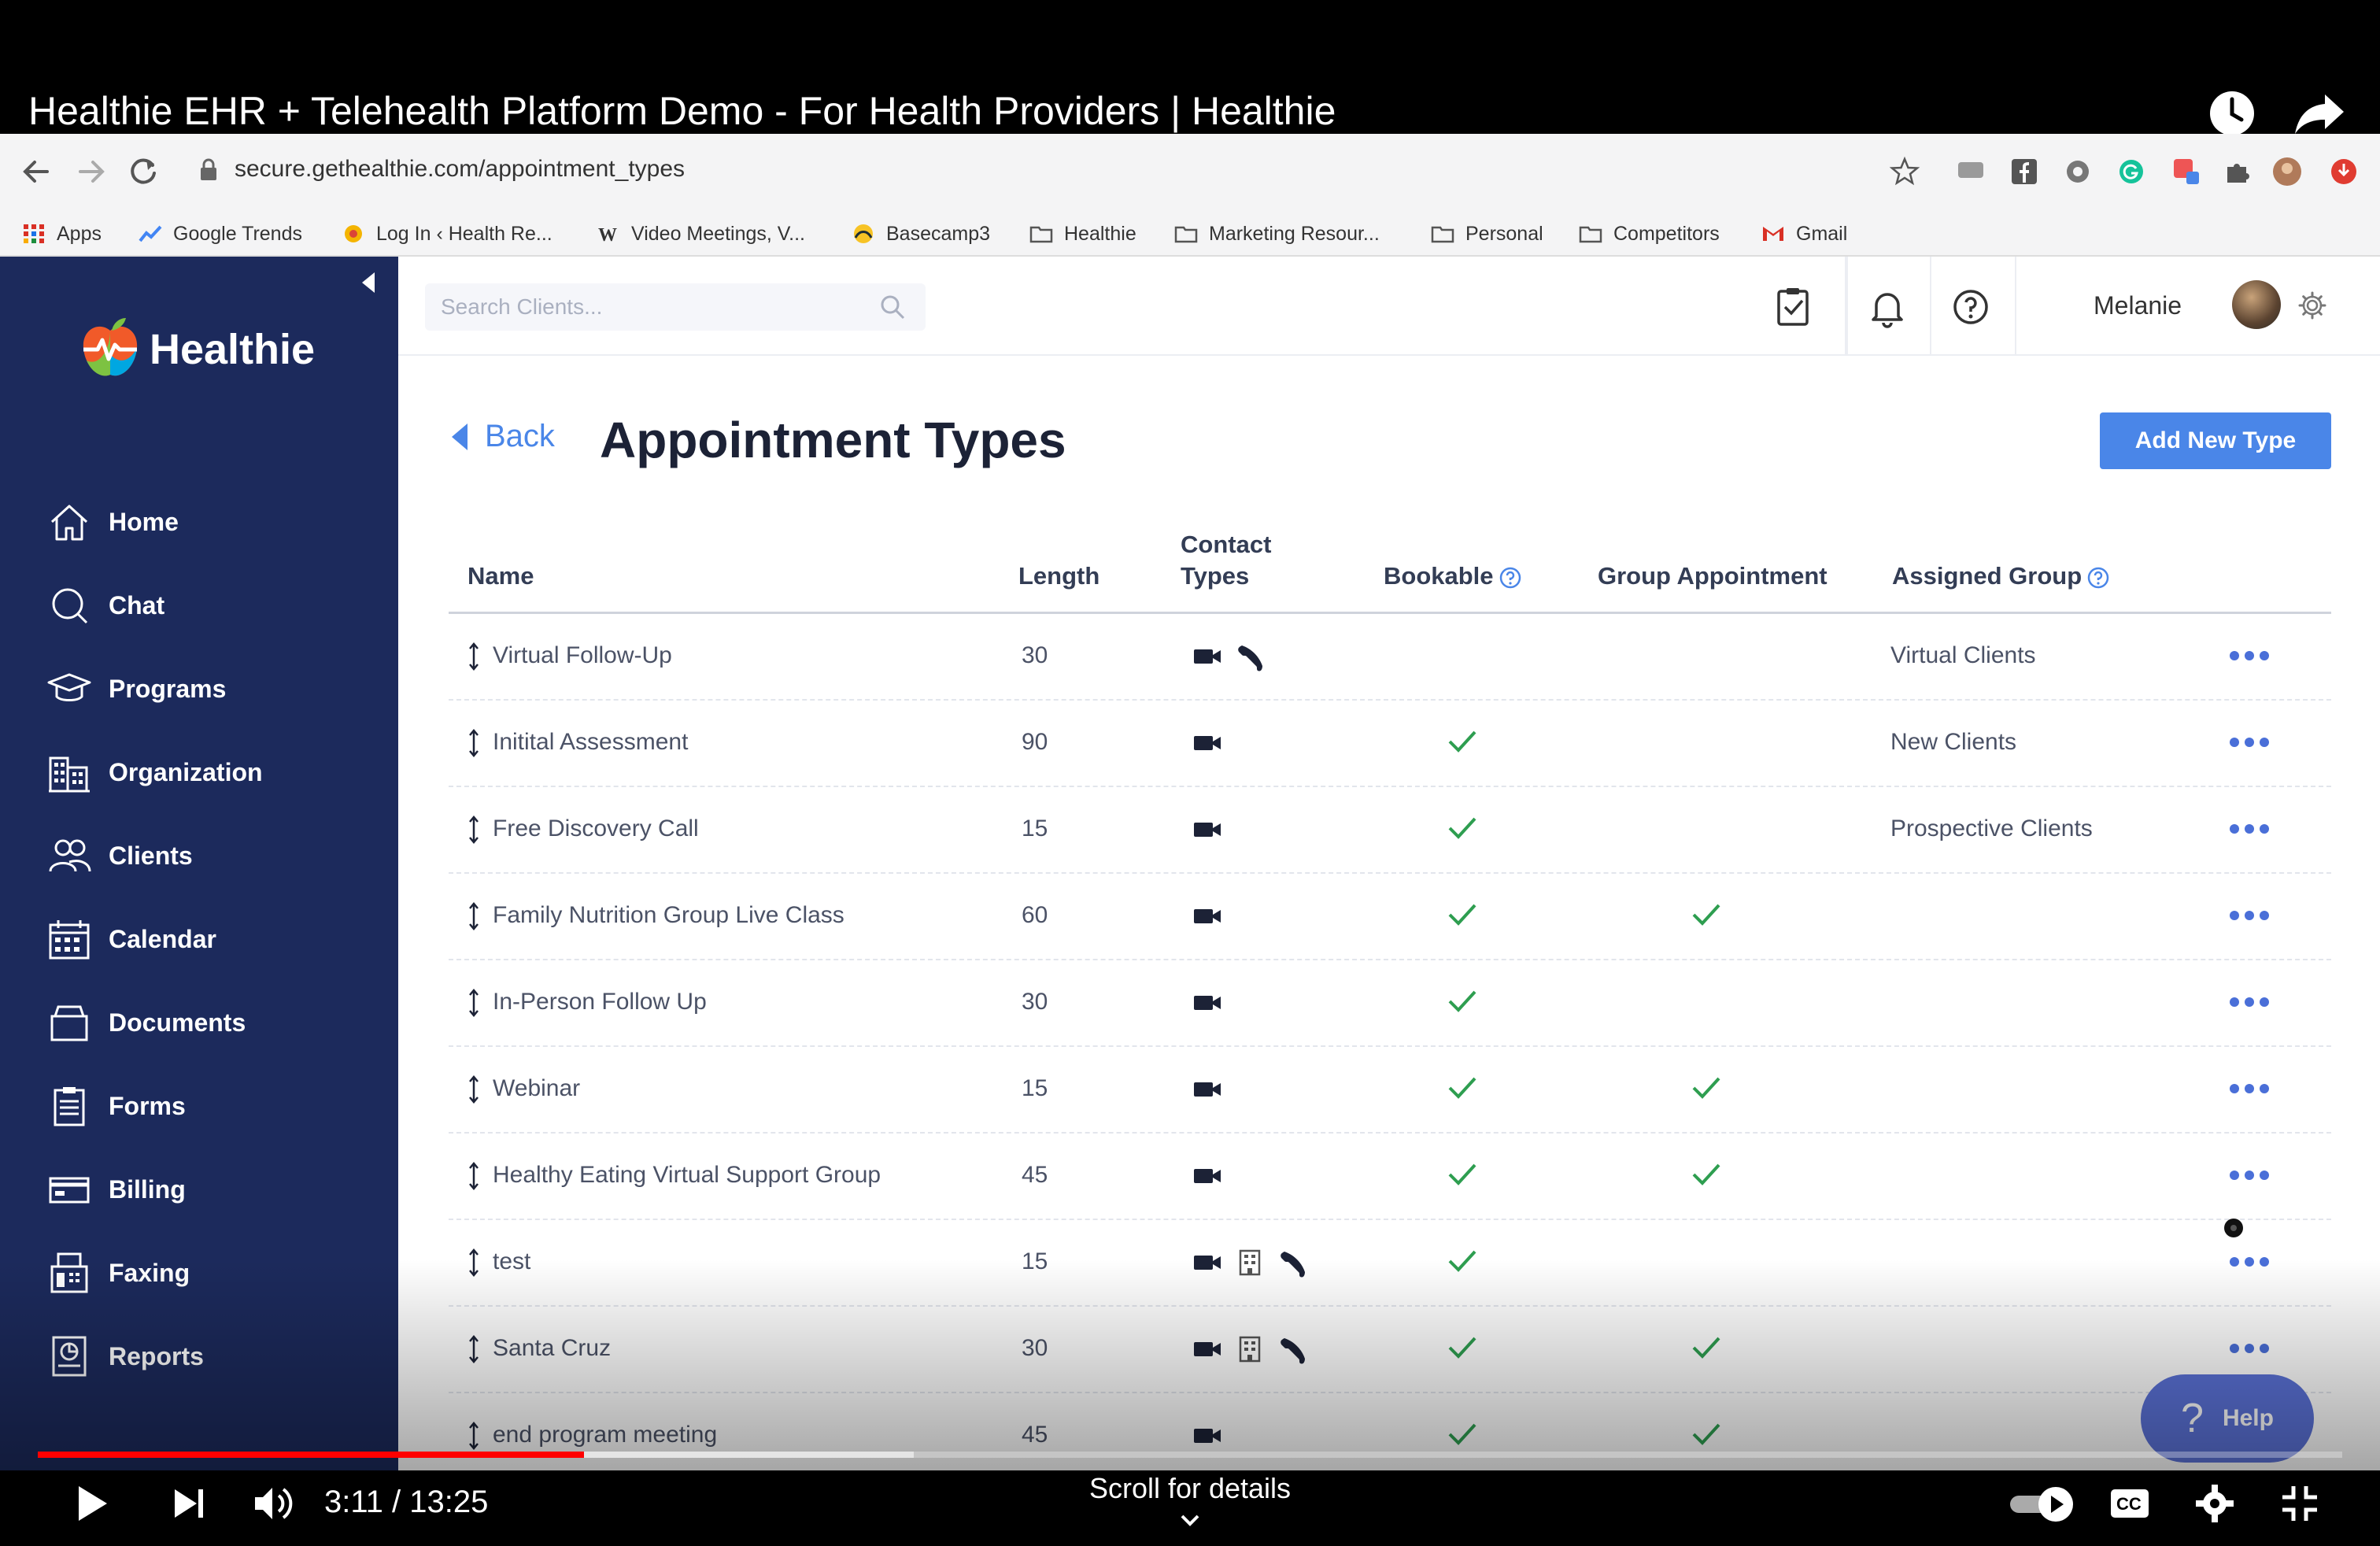 This screenshot has width=2380, height=1546. What do you see at coordinates (211, 1106) in the screenshot?
I see `sidebar-item-forms: Forms` at bounding box center [211, 1106].